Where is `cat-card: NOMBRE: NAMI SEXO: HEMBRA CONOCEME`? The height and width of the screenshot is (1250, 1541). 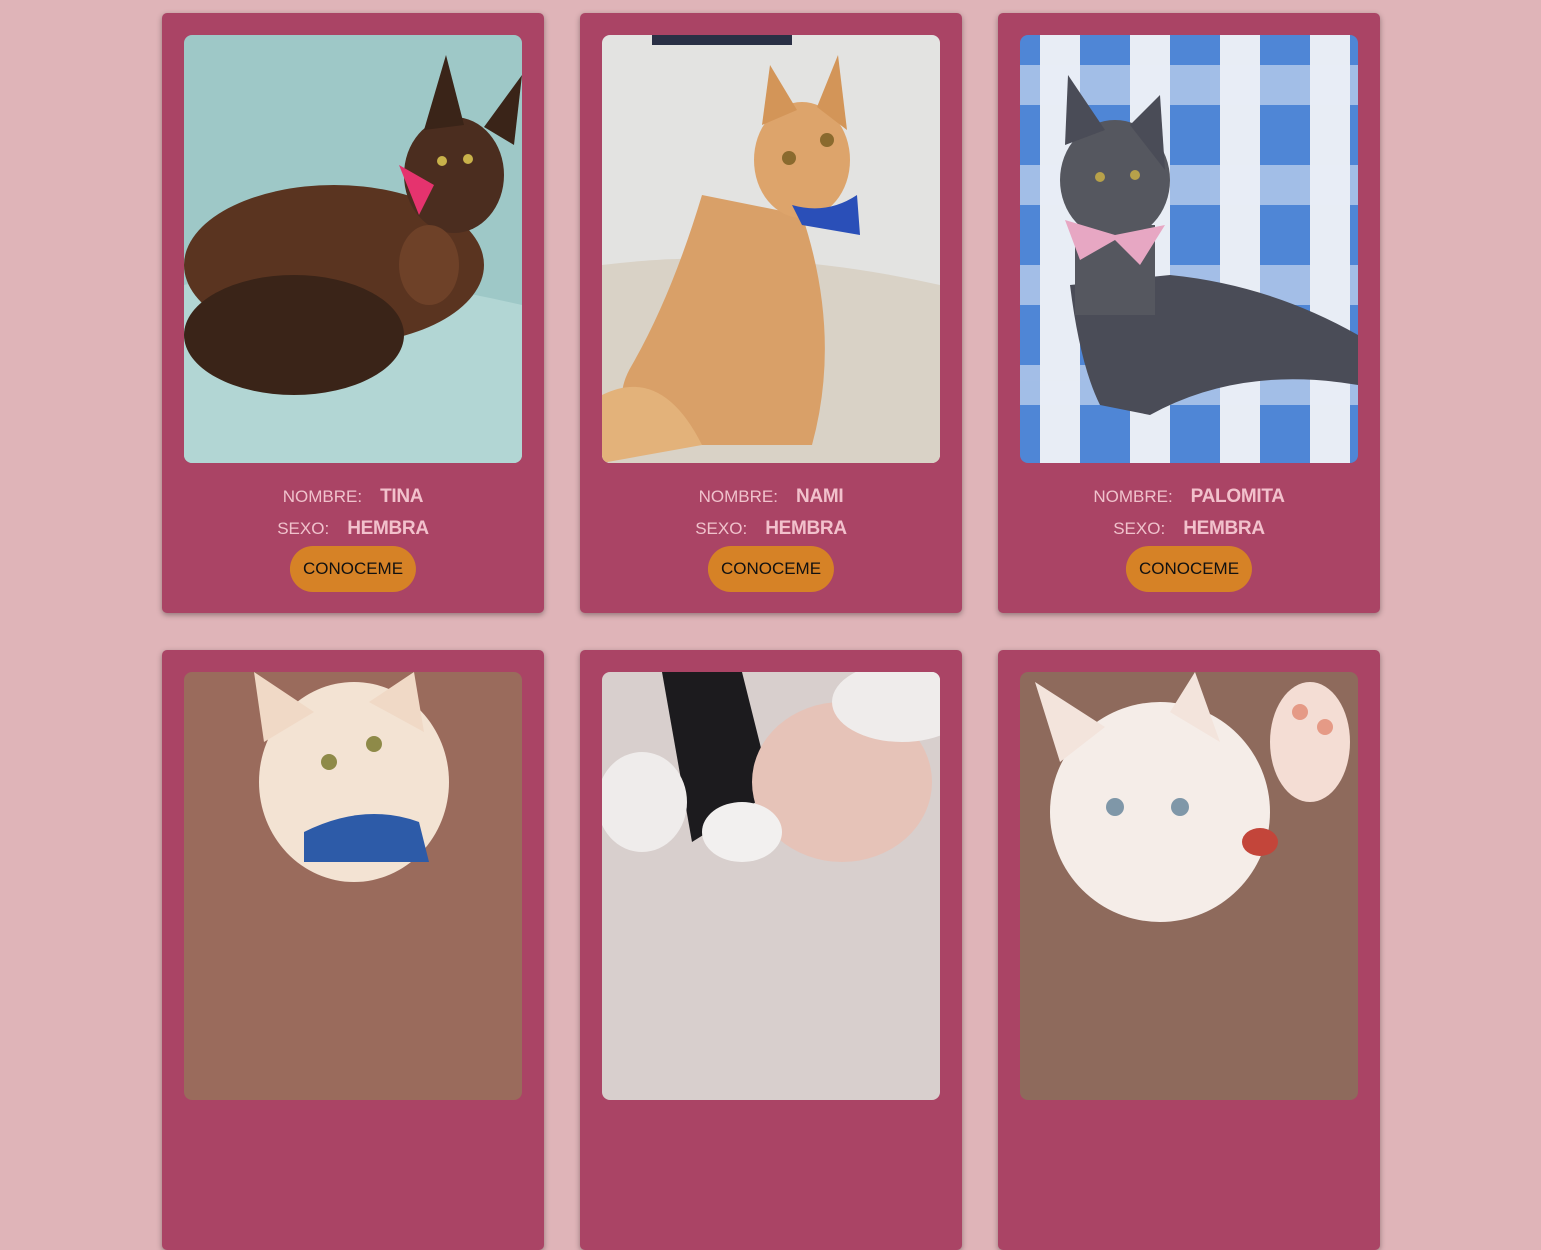 cat-card: NOMBRE: NAMI SEXO: HEMBRA CONOCEME is located at coordinates (771, 313).